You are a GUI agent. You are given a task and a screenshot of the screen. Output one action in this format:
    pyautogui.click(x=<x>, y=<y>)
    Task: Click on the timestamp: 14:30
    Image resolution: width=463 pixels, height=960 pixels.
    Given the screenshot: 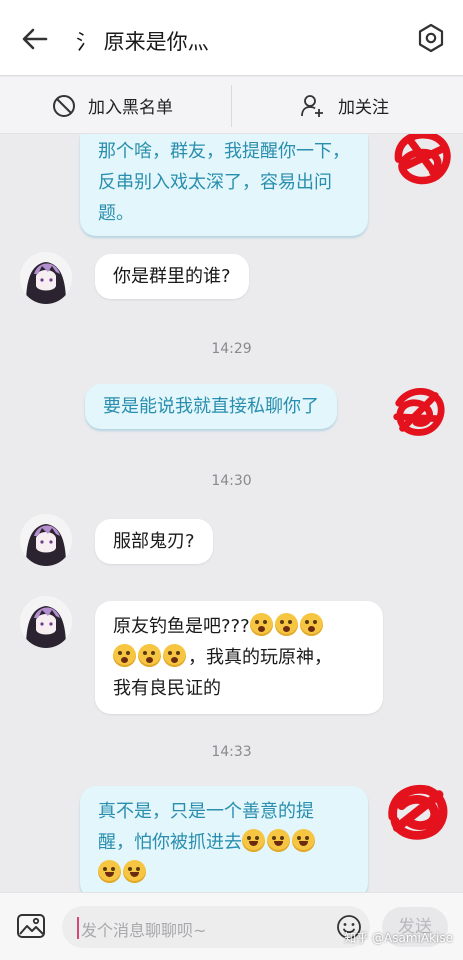 What is the action you would take?
    pyautogui.click(x=231, y=481)
    